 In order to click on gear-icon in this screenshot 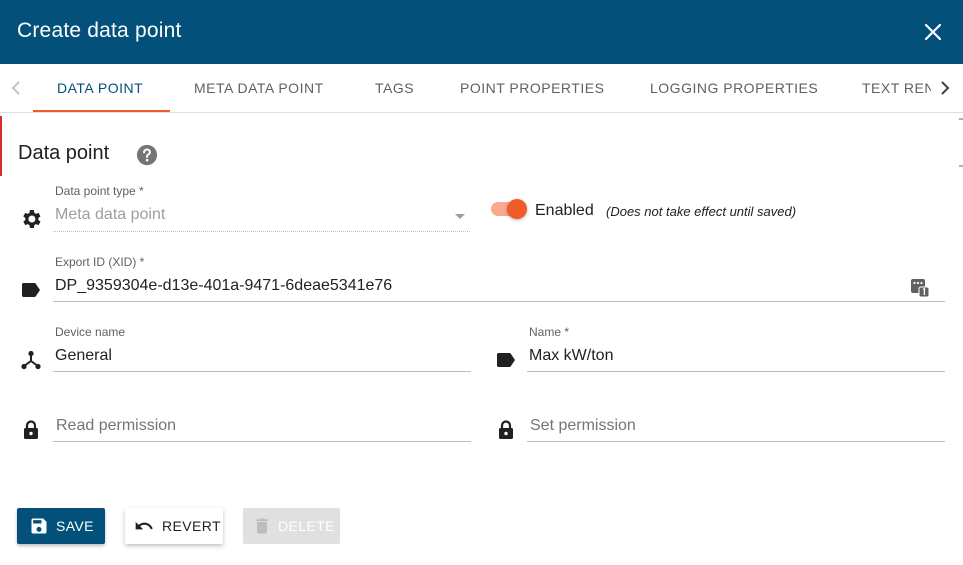, I will do `click(32, 219)`.